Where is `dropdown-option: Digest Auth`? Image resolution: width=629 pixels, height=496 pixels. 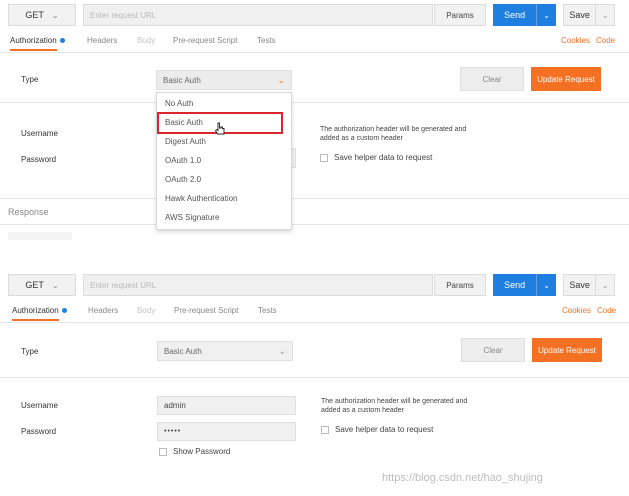
dropdown-option: Digest Auth is located at coordinates (185, 141).